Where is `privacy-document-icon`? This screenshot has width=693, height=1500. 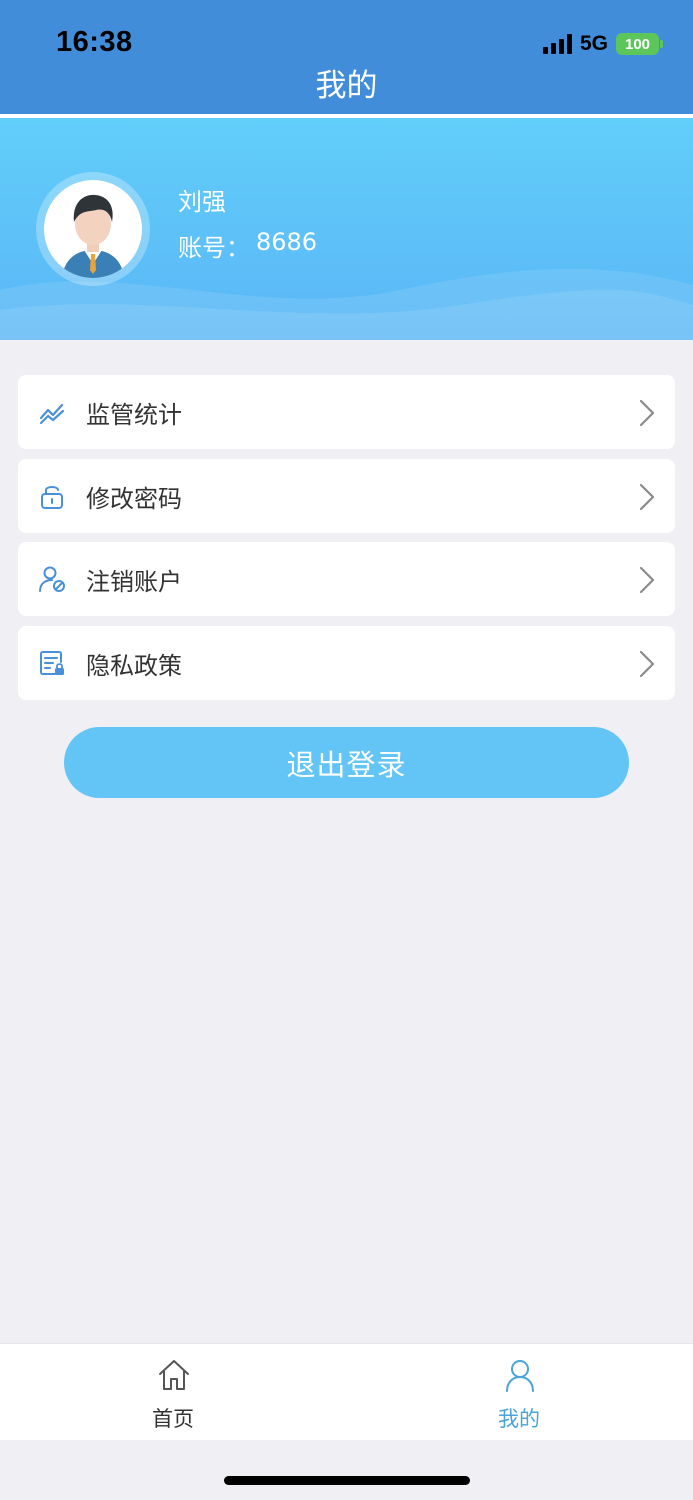 privacy-document-icon is located at coordinates (52, 663).